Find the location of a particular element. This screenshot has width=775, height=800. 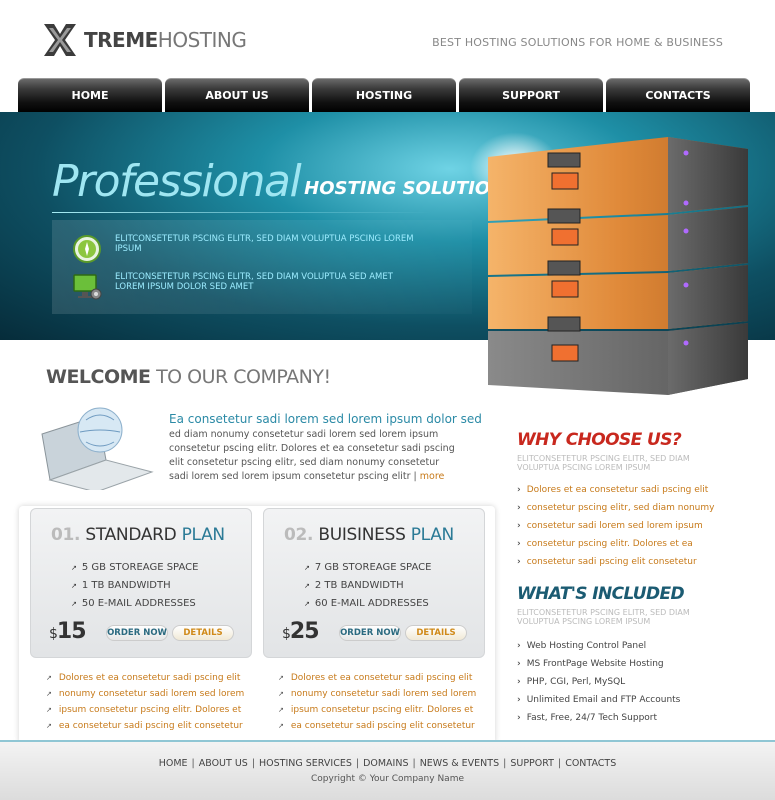

hero-title-main: Professional is located at coordinates (177, 181).